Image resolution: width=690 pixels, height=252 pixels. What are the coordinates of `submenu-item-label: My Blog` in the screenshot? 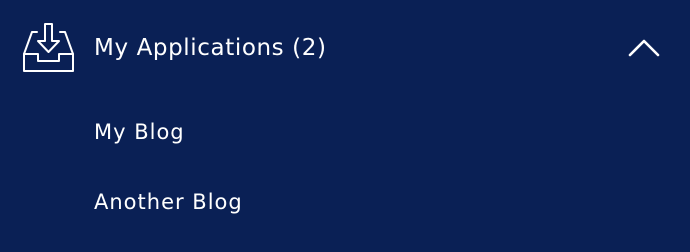 It's located at (139, 132).